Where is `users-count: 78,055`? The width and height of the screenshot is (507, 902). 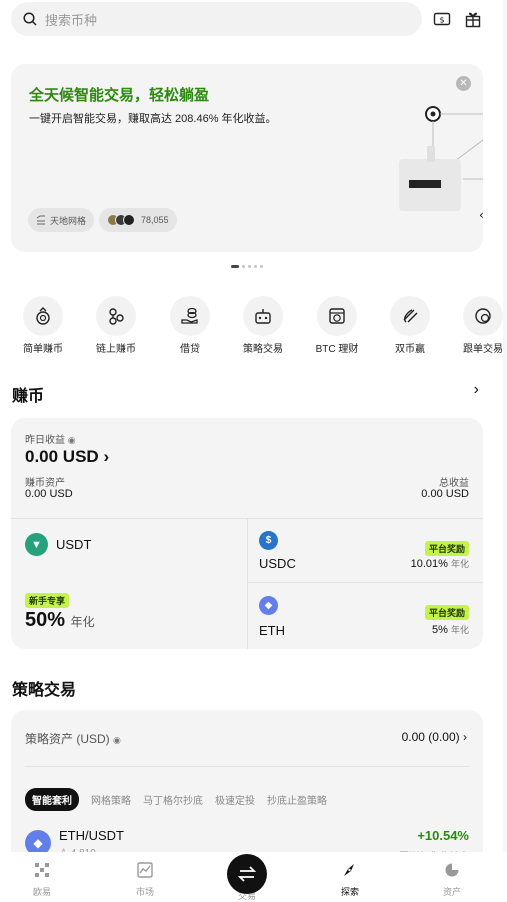
users-count: 78,055 is located at coordinates (155, 220).